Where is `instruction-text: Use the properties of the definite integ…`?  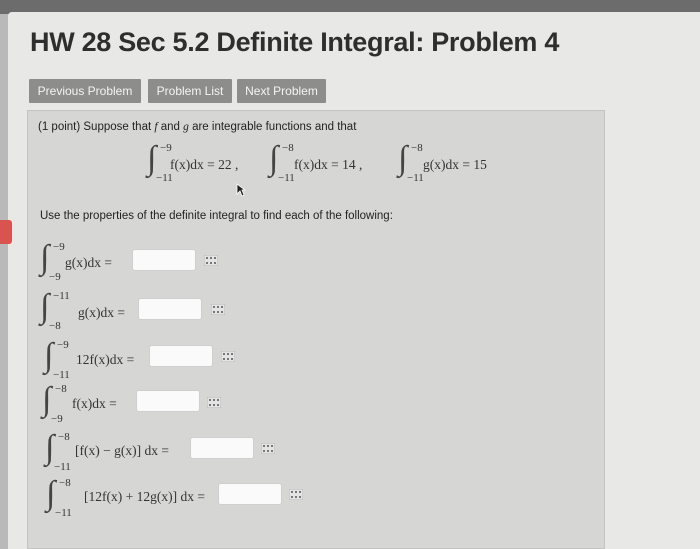
instruction-text: Use the properties of the definite integ… is located at coordinates (216, 216).